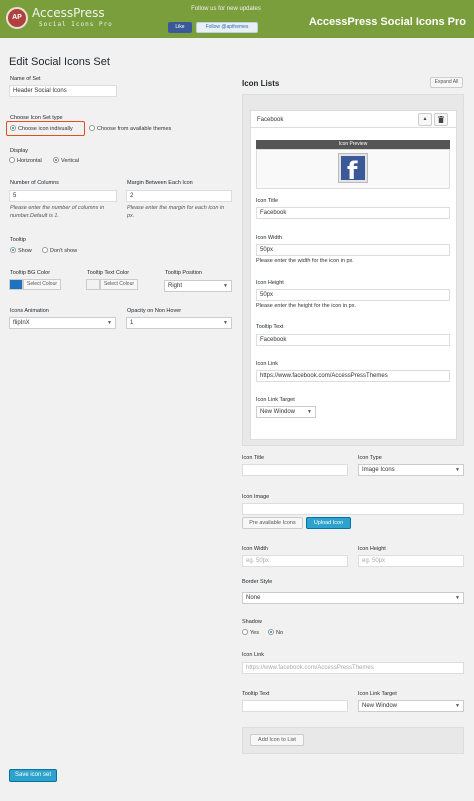 The width and height of the screenshot is (474, 801). I want to click on display-label: Display, so click(19, 151).